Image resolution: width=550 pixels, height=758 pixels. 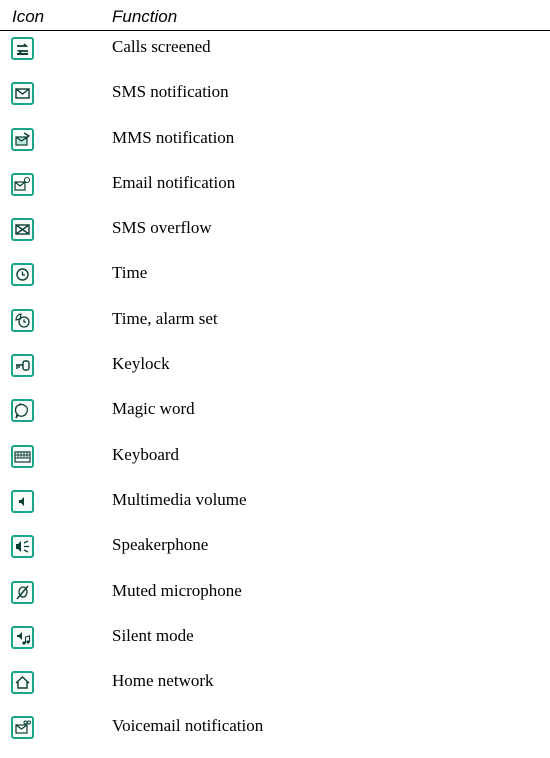 What do you see at coordinates (161, 46) in the screenshot?
I see `row-label: Calls screened` at bounding box center [161, 46].